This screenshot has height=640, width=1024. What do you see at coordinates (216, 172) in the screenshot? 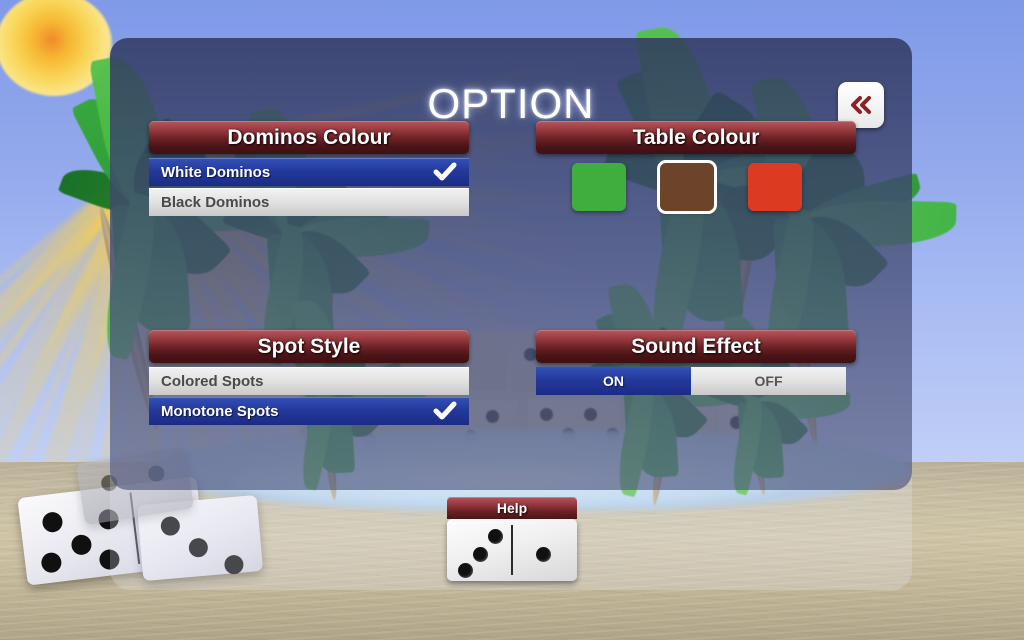
I see `option-label: White Dominos` at bounding box center [216, 172].